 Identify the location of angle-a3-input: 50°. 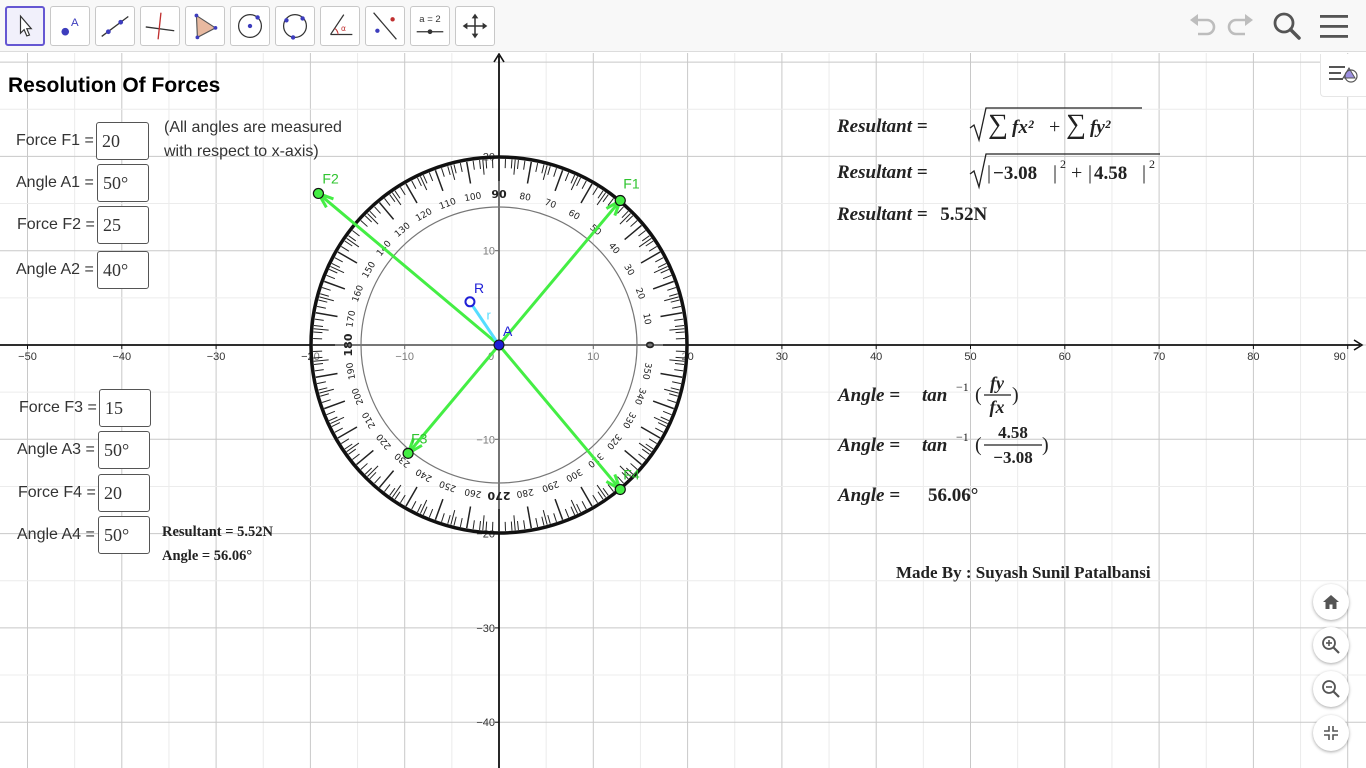
(124, 450).